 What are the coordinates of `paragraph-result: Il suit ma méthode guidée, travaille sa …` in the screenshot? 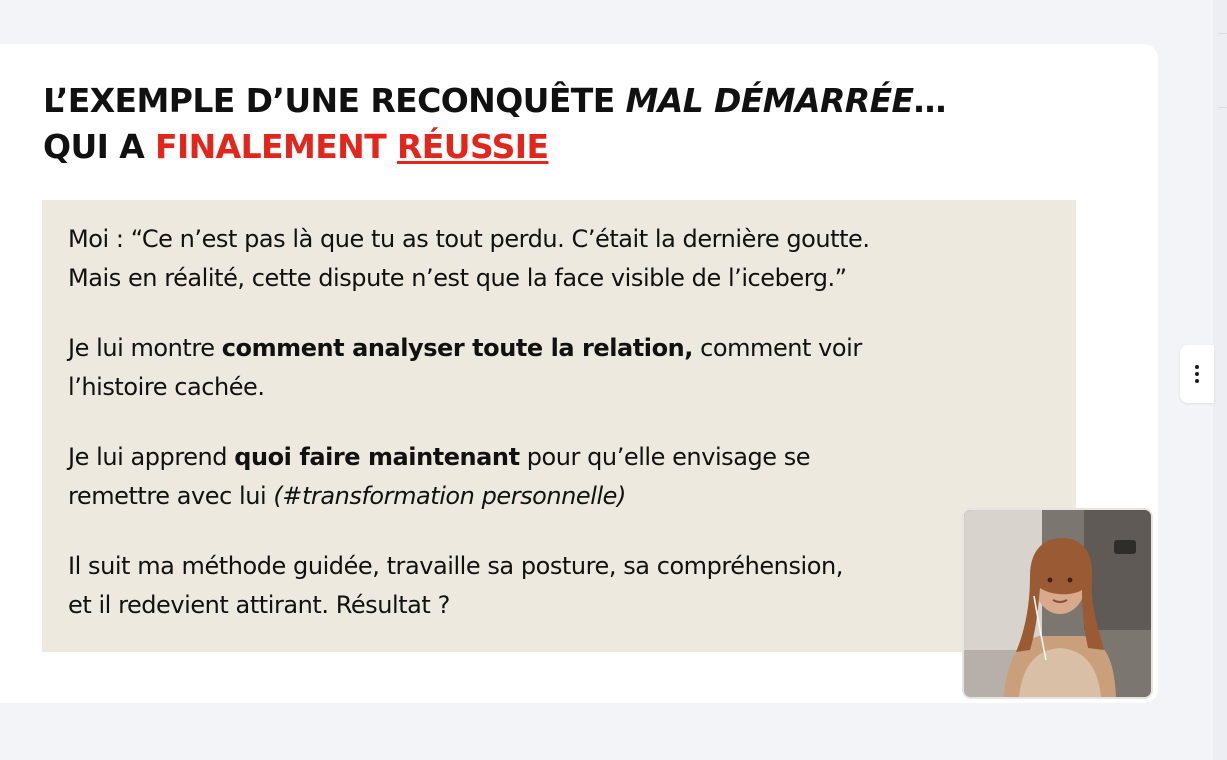 It's located at (568, 586).